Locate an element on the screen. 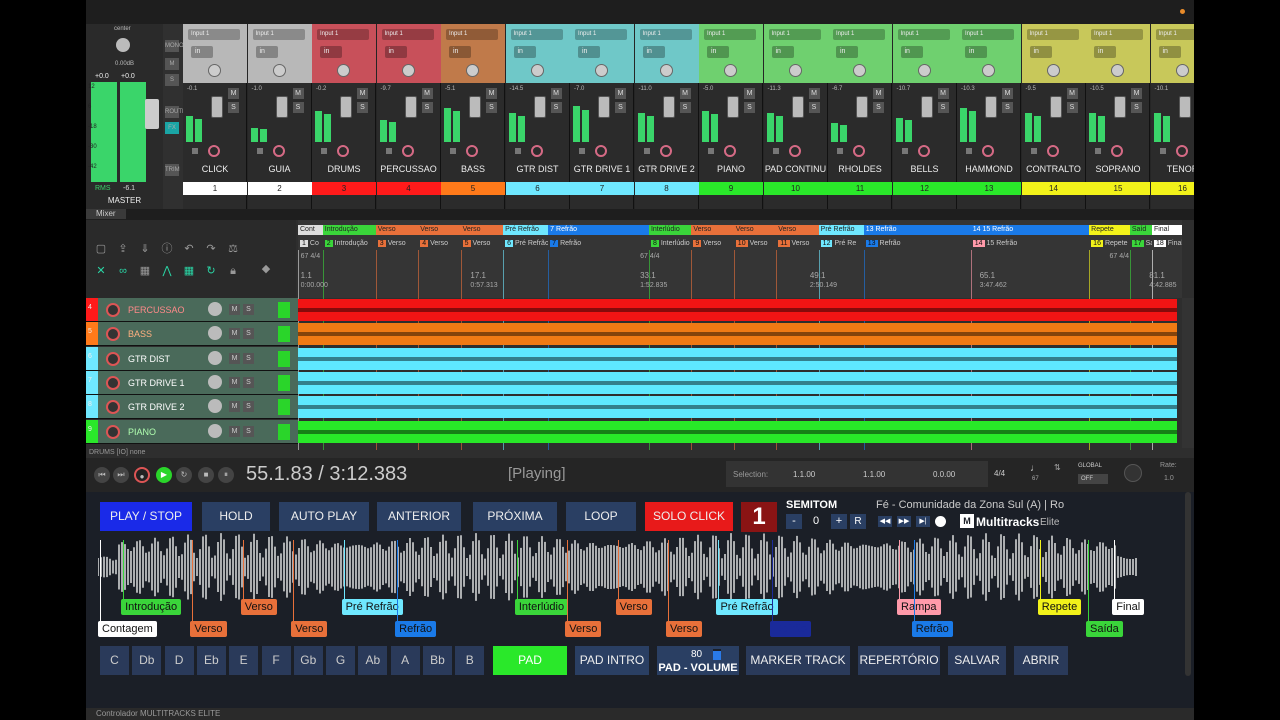 The height and width of the screenshot is (720, 1280). tempo-value: 67 is located at coordinates (1035, 479).